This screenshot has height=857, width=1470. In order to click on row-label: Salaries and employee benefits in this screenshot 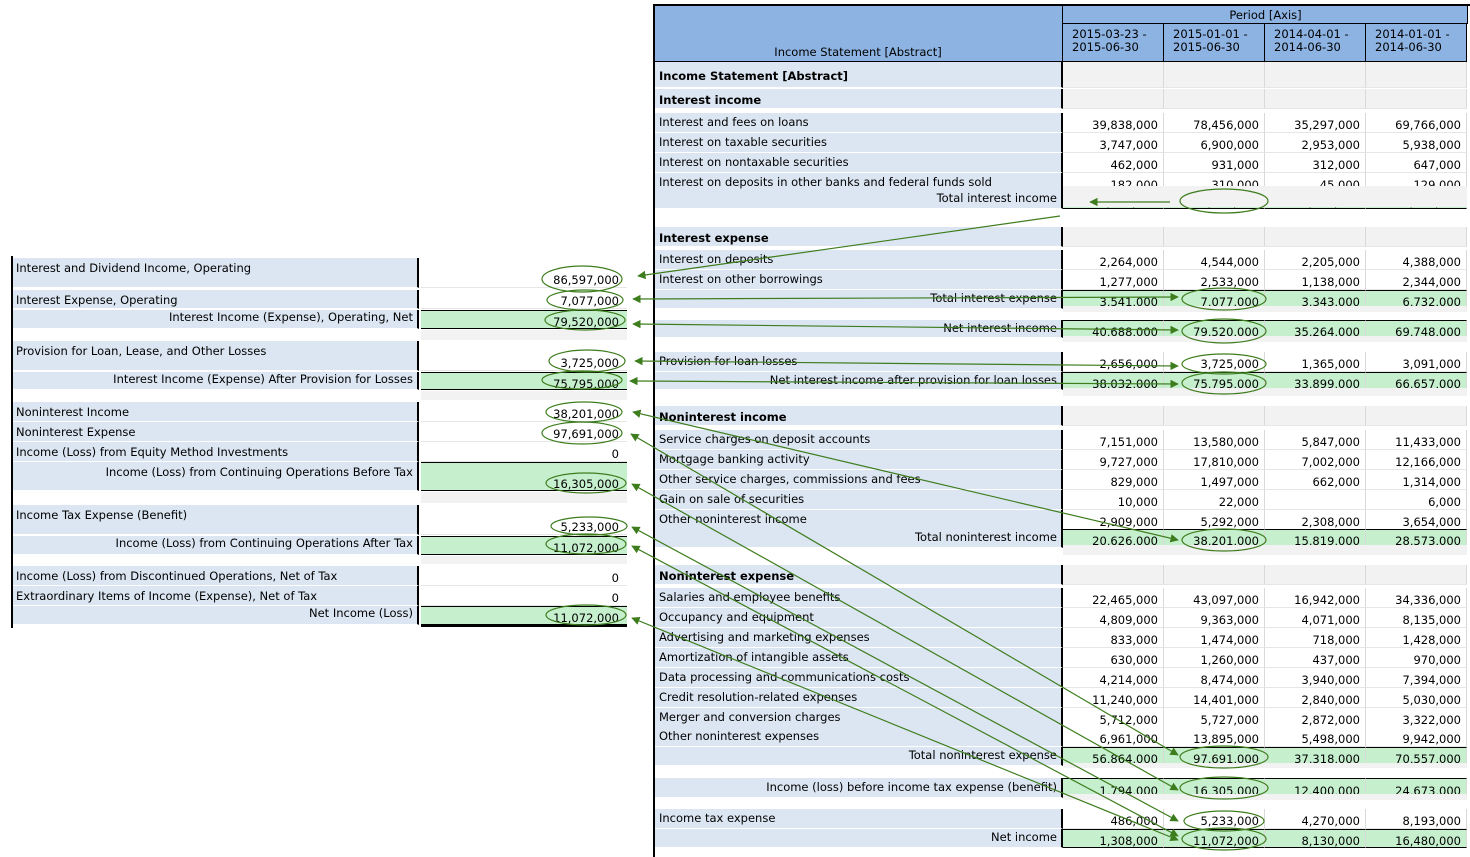, I will do `click(859, 598)`.